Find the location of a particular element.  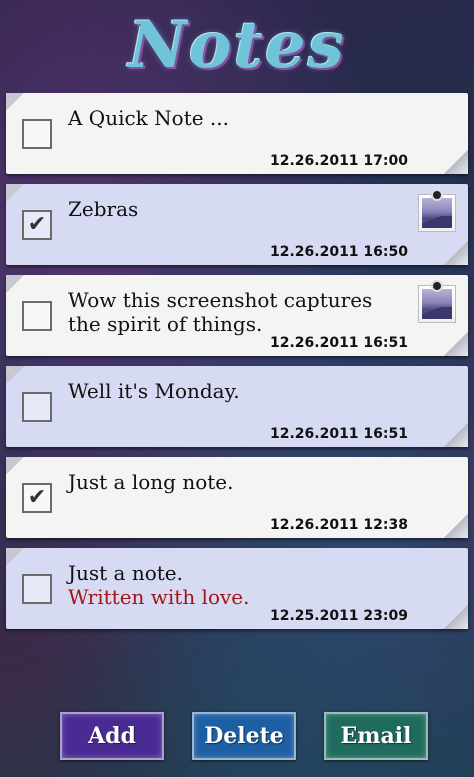

bottom-toolbar: Add Delete Email is located at coordinates (237, 737).